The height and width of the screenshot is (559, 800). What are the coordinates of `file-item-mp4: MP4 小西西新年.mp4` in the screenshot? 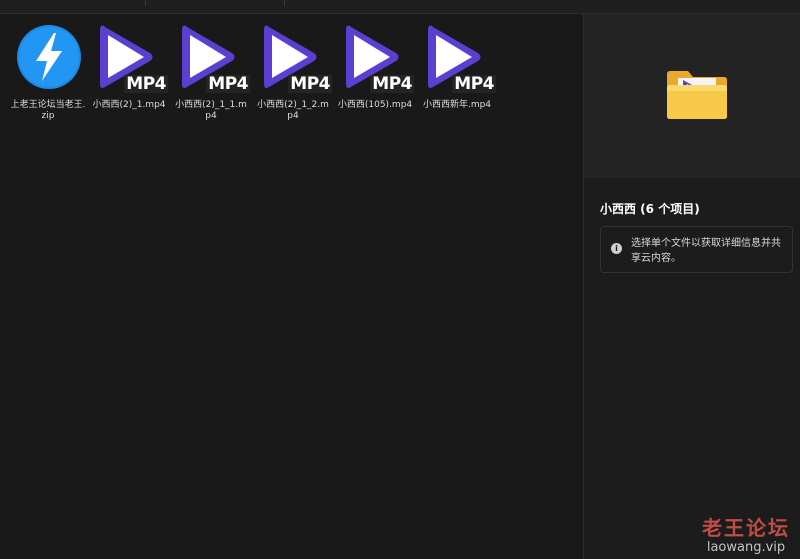 It's located at (457, 72).